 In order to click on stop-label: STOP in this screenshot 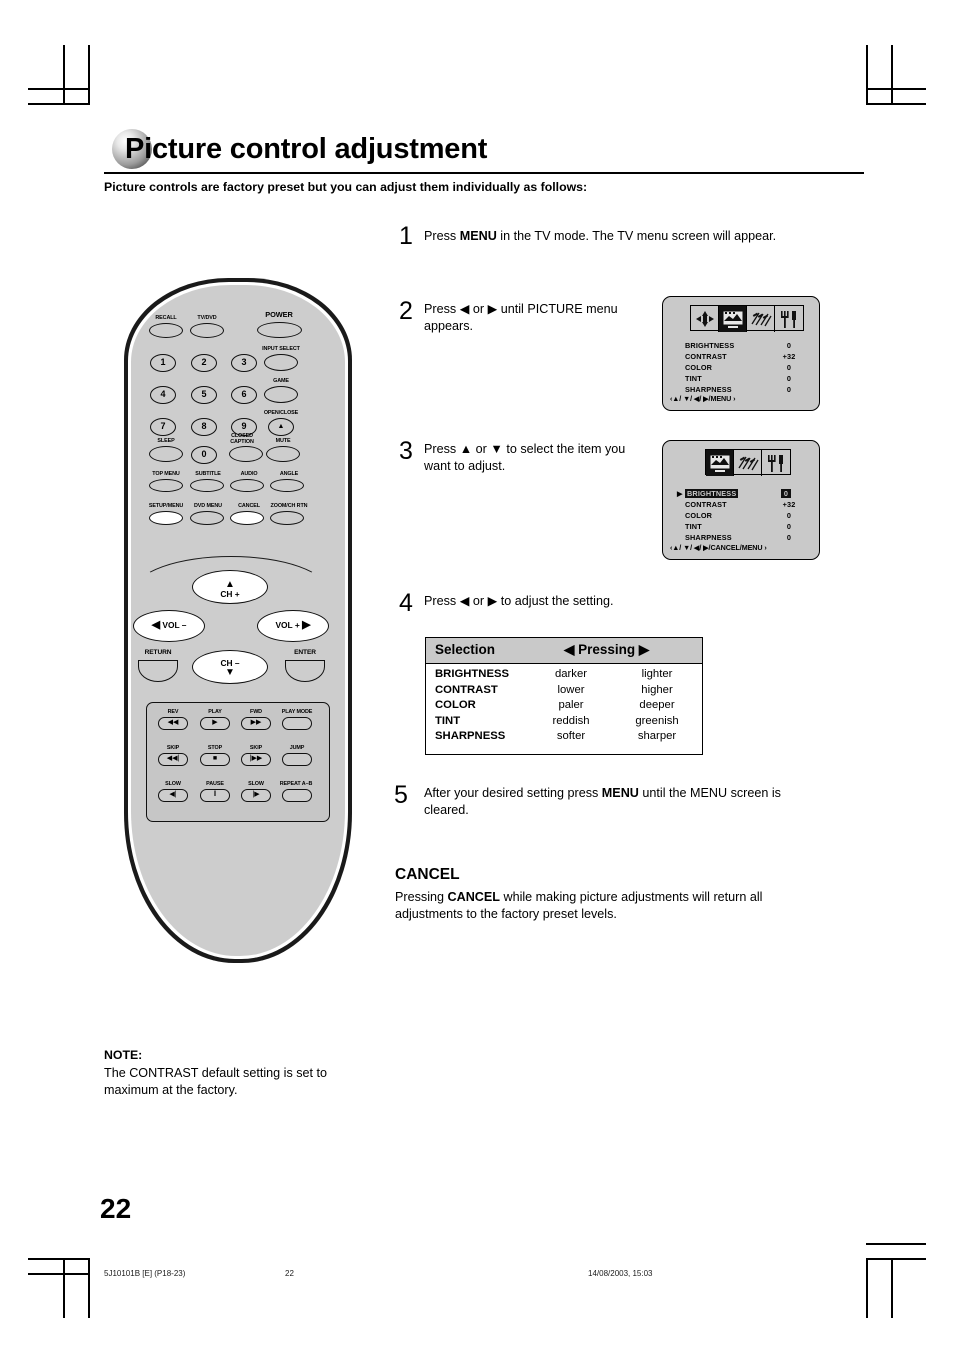, I will do `click(215, 748)`.